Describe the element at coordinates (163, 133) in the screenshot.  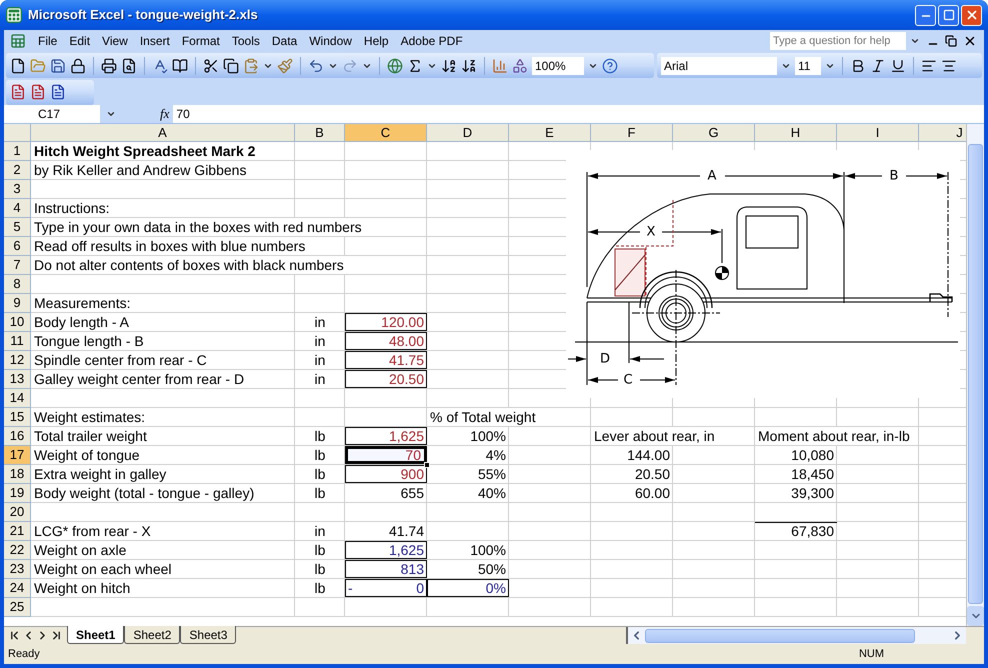
I see `column-header: A` at that location.